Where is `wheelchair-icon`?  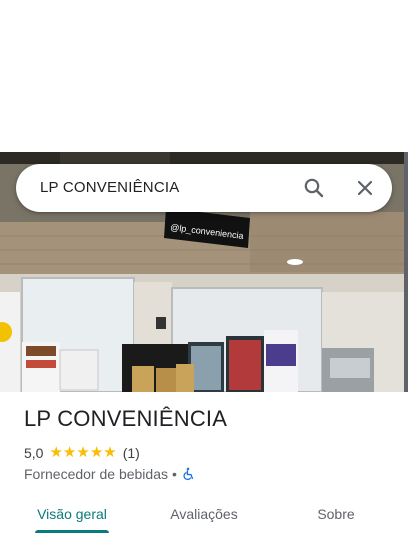 wheelchair-icon is located at coordinates (188, 474).